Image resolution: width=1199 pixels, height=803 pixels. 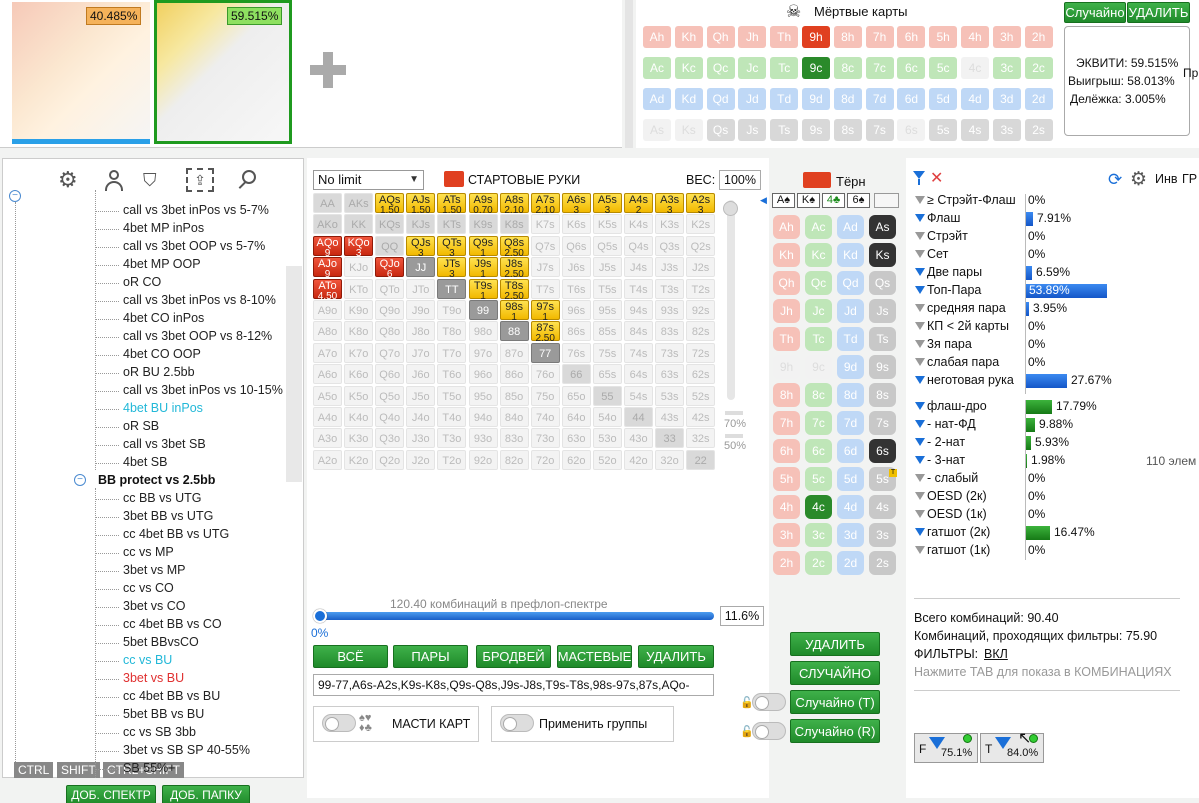 What do you see at coordinates (483, 331) in the screenshot?
I see `hand-cell-98o: 98o` at bounding box center [483, 331].